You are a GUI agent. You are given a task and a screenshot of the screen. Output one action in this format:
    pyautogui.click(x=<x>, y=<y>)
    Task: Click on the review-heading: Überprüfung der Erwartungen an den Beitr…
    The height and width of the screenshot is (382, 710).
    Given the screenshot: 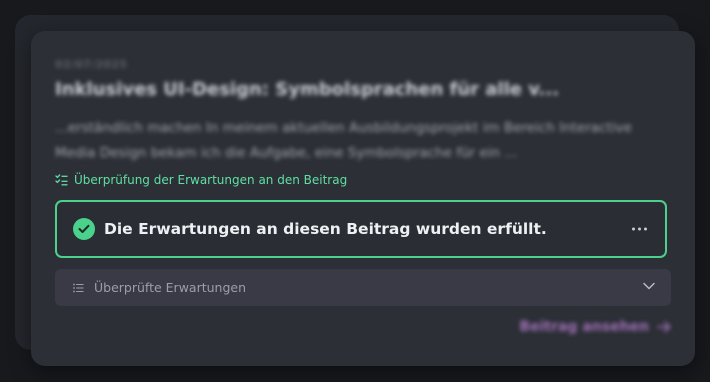 What is the action you would take?
    pyautogui.click(x=201, y=180)
    